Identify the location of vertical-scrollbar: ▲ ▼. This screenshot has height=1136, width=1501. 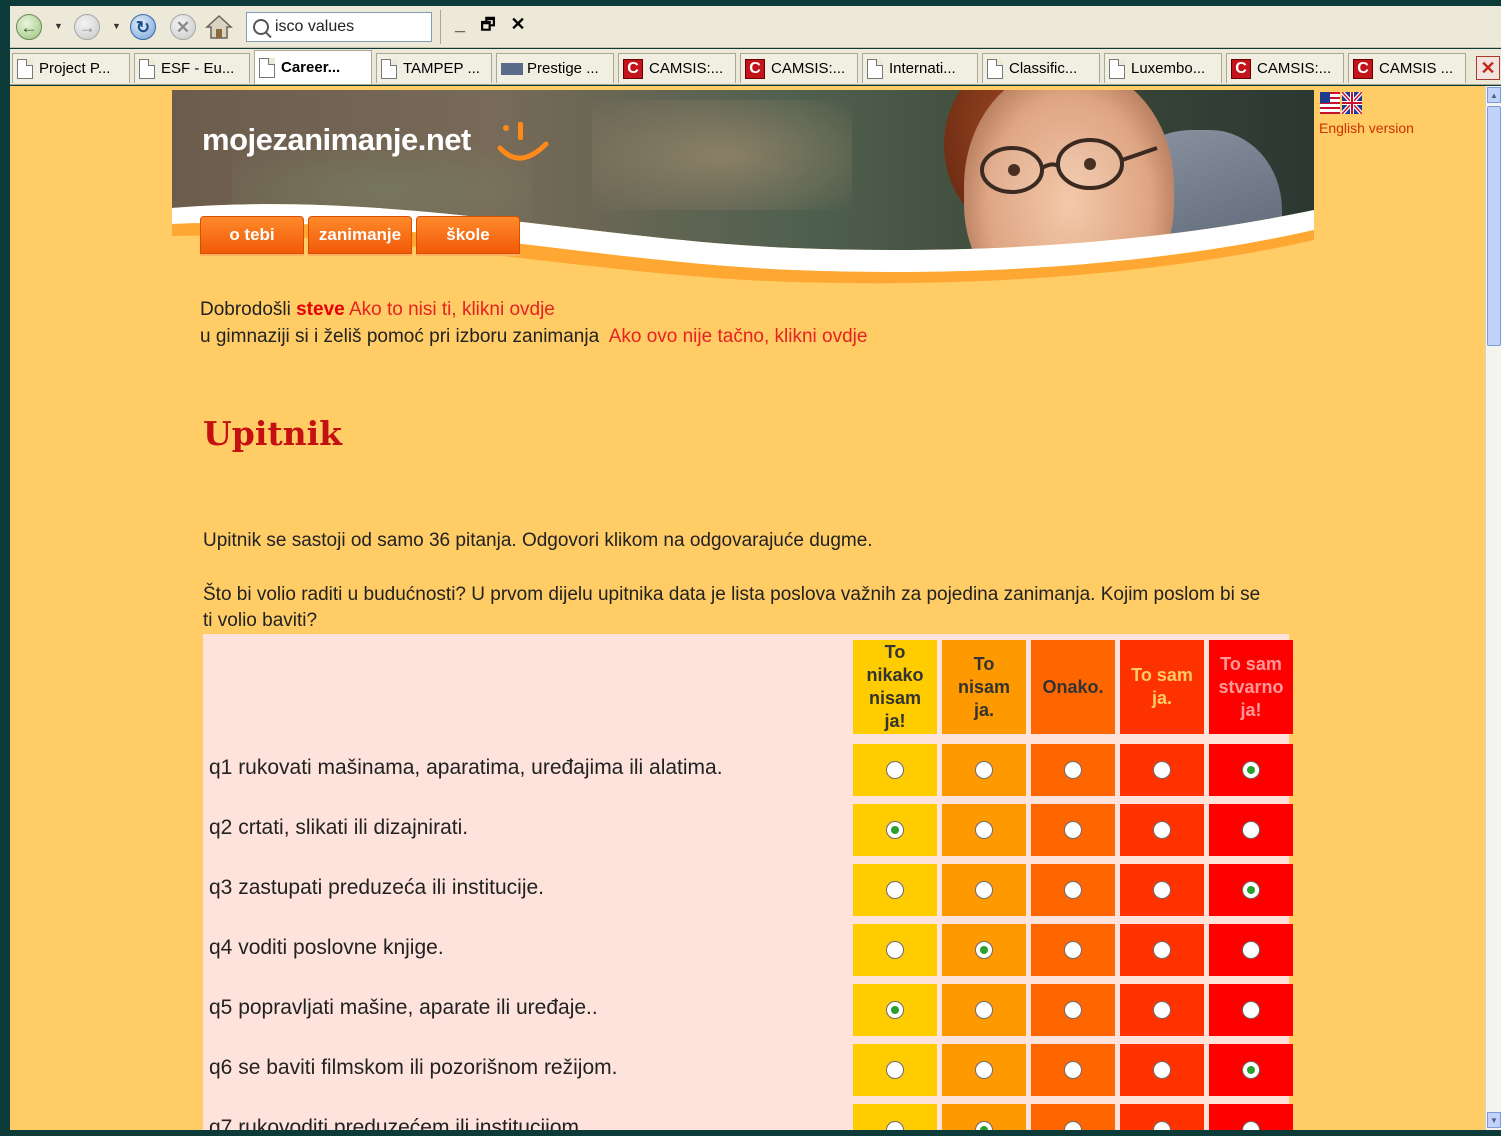
(1493, 608).